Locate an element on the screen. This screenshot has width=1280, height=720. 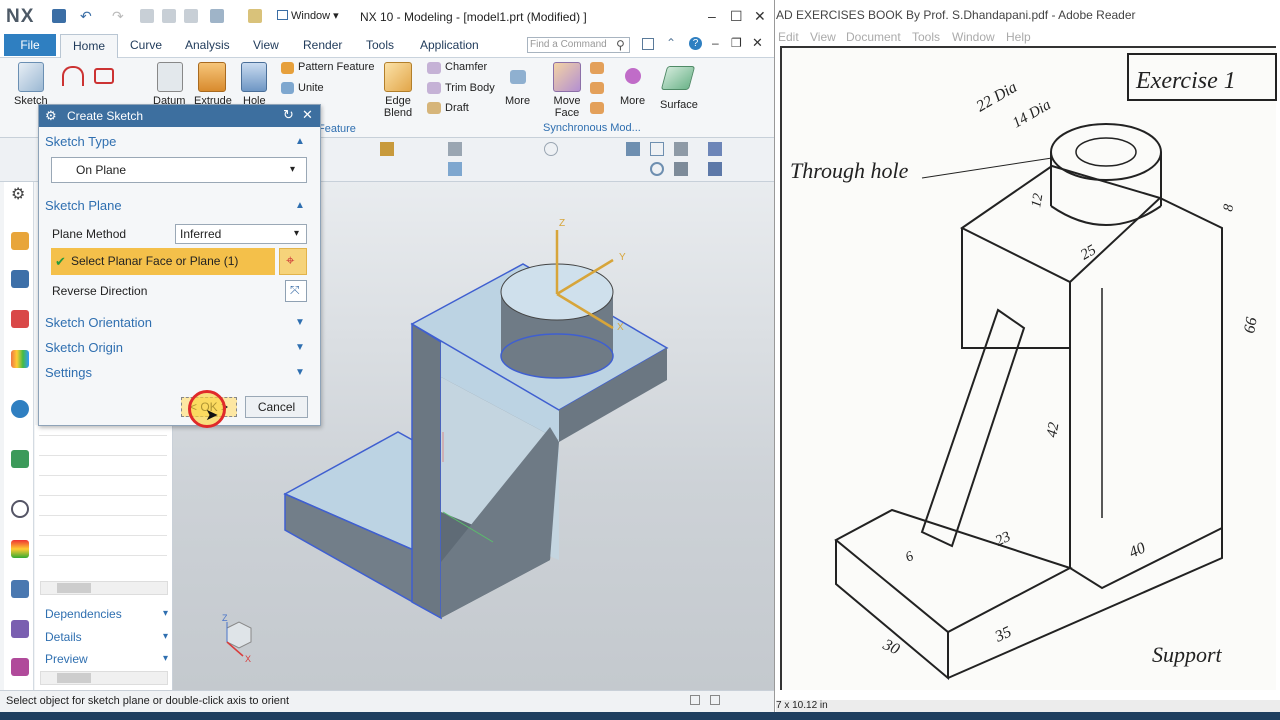
more-features-icon is located at coordinates (518, 77).